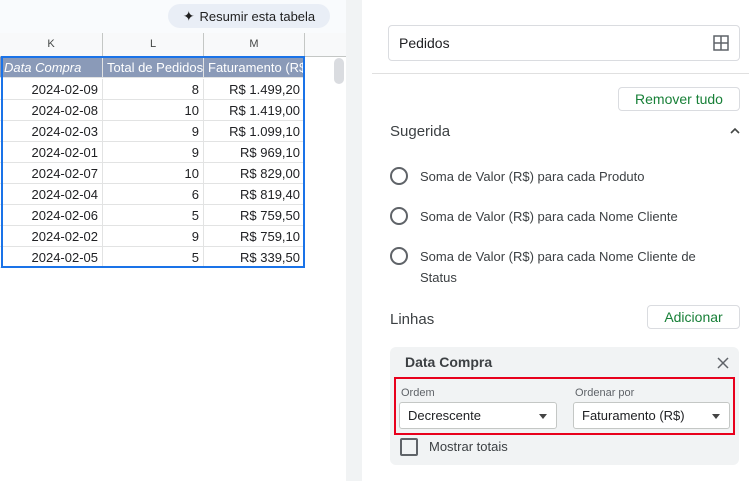 The width and height of the screenshot is (749, 481). What do you see at coordinates (339, 71) in the screenshot?
I see `vertical-scrollbar` at bounding box center [339, 71].